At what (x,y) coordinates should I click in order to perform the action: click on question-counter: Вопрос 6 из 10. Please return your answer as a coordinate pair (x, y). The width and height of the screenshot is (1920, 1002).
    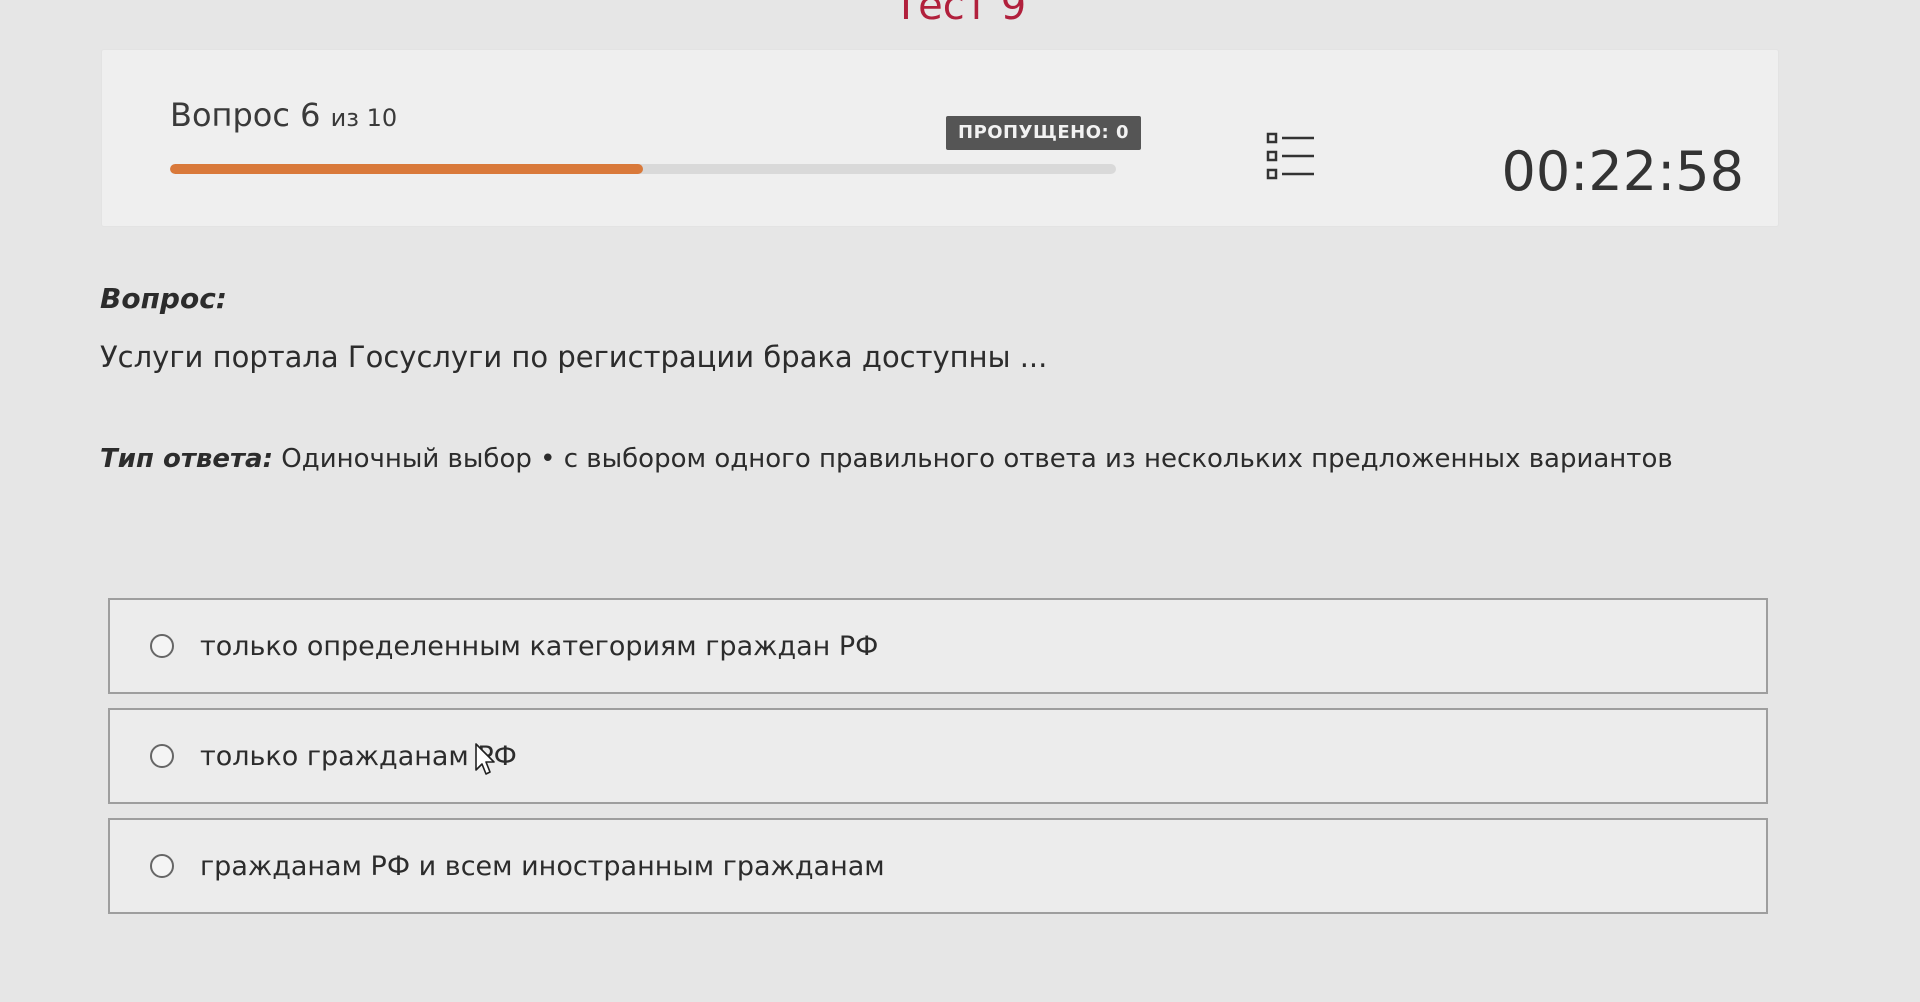
    Looking at the image, I should click on (283, 115).